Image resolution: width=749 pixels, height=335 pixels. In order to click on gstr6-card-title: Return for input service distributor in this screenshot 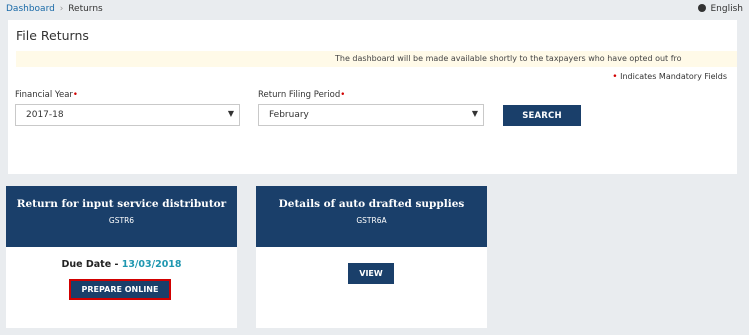, I will do `click(121, 204)`.